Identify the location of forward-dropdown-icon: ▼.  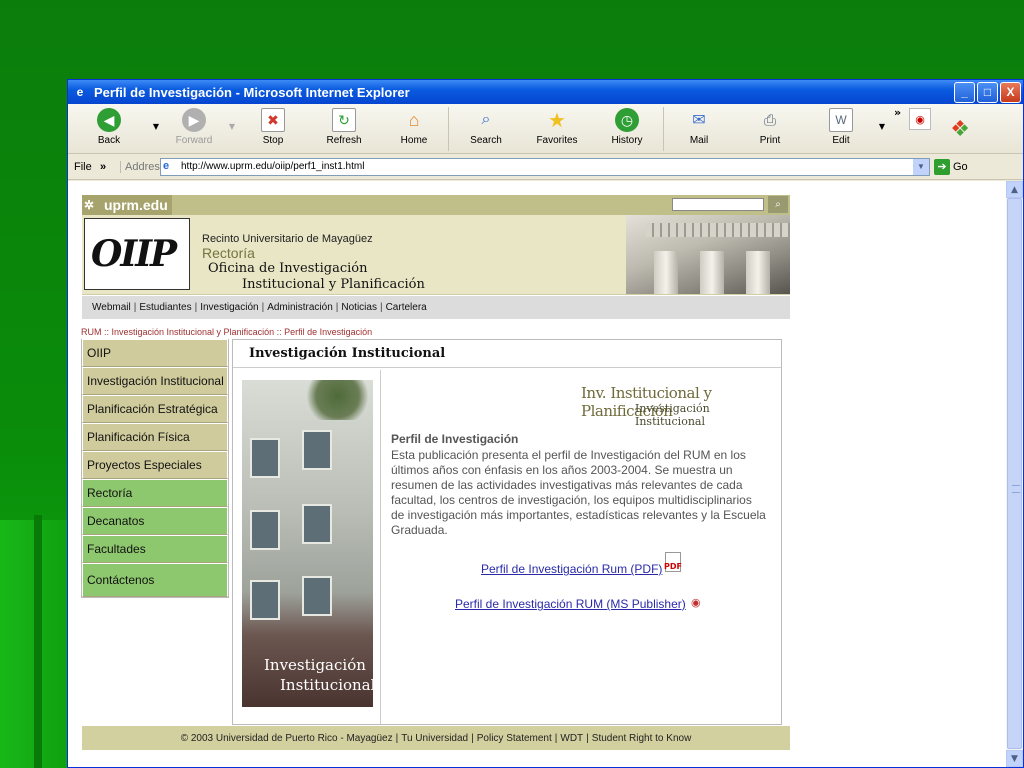
(232, 126).